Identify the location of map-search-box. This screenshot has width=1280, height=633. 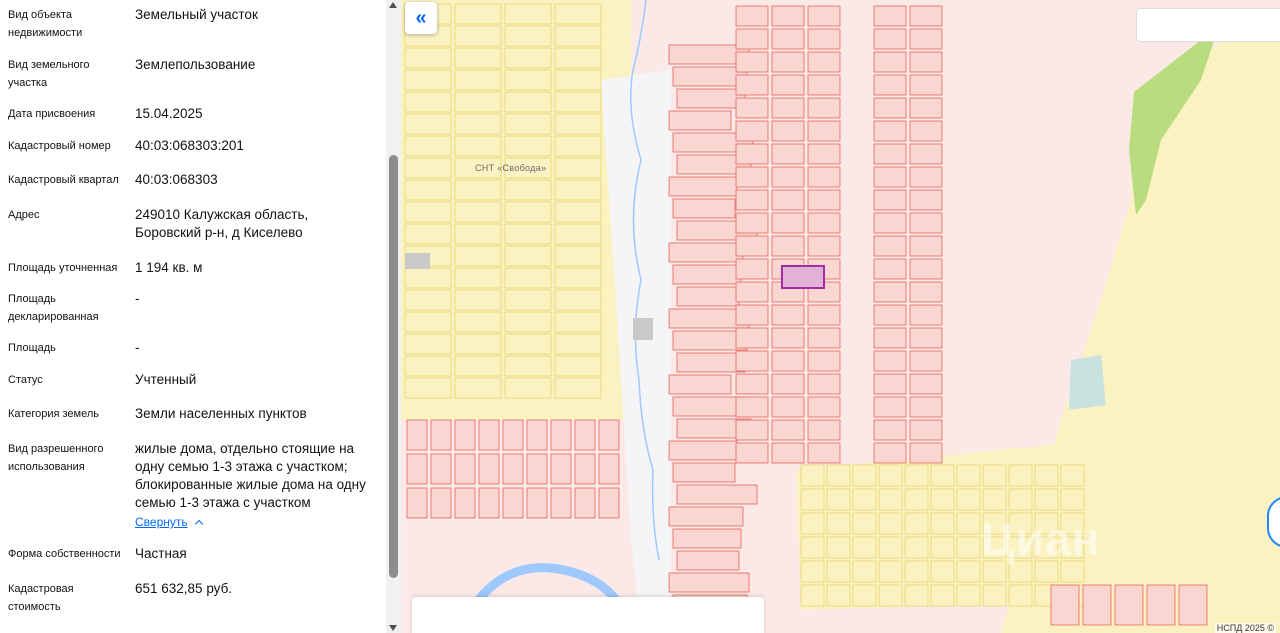
(1208, 25).